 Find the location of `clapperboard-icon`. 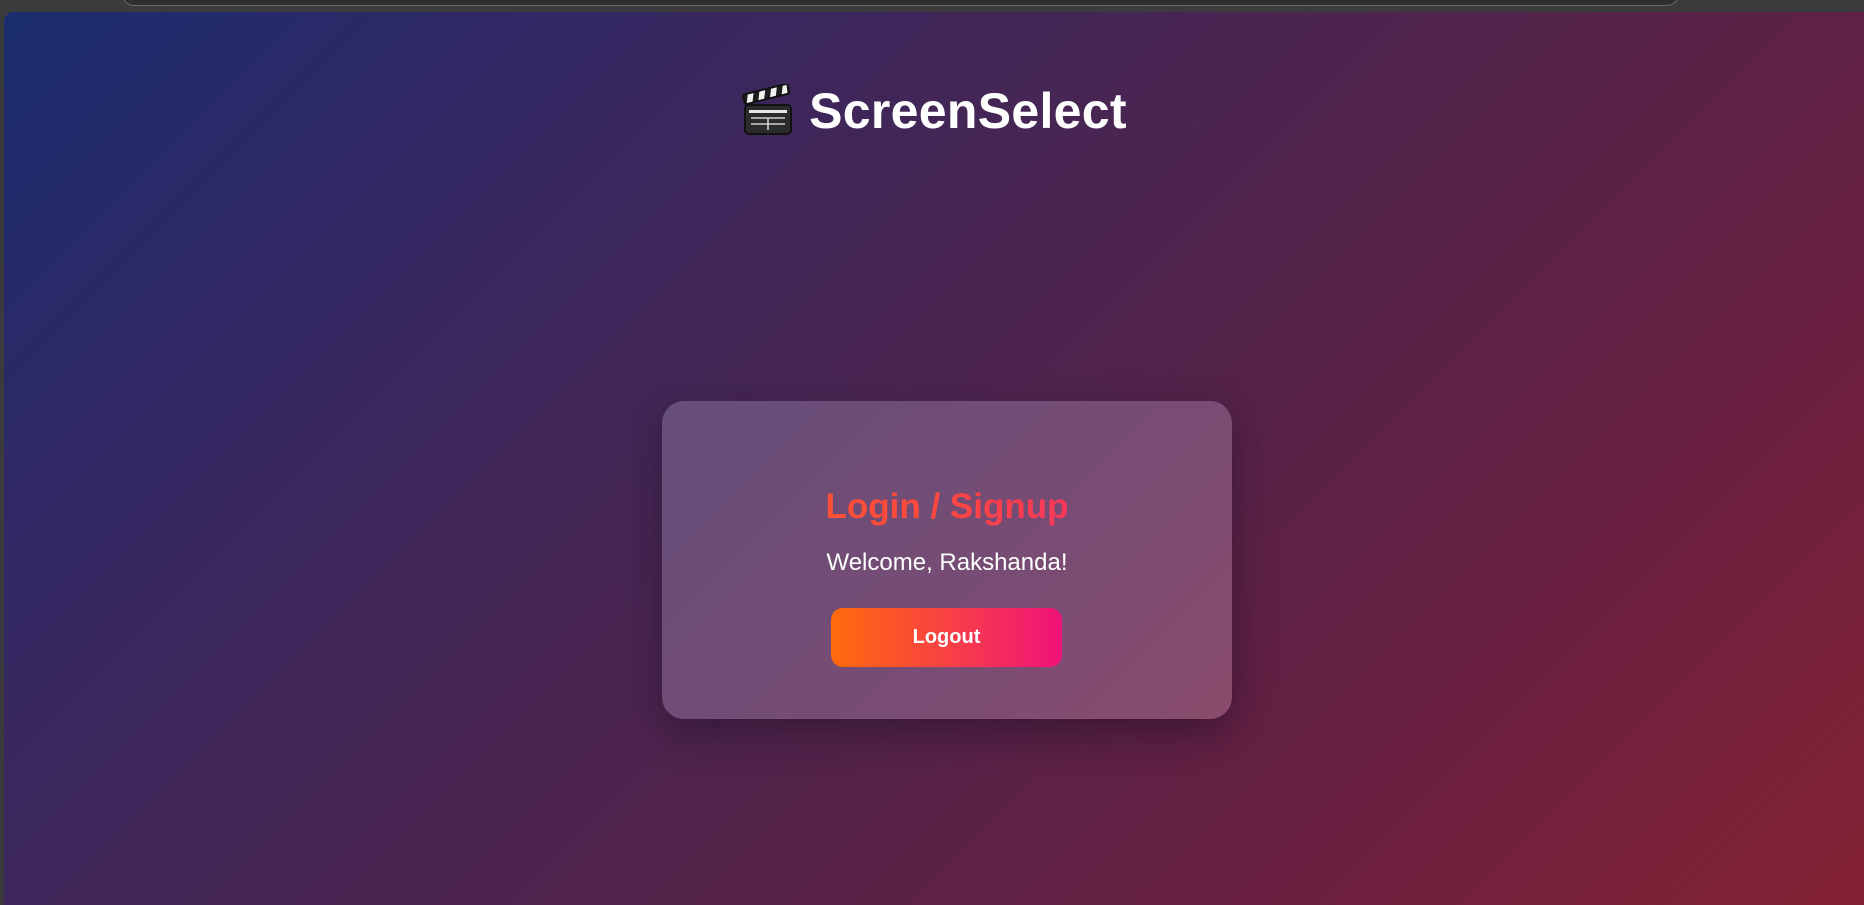

clapperboard-icon is located at coordinates (768, 110).